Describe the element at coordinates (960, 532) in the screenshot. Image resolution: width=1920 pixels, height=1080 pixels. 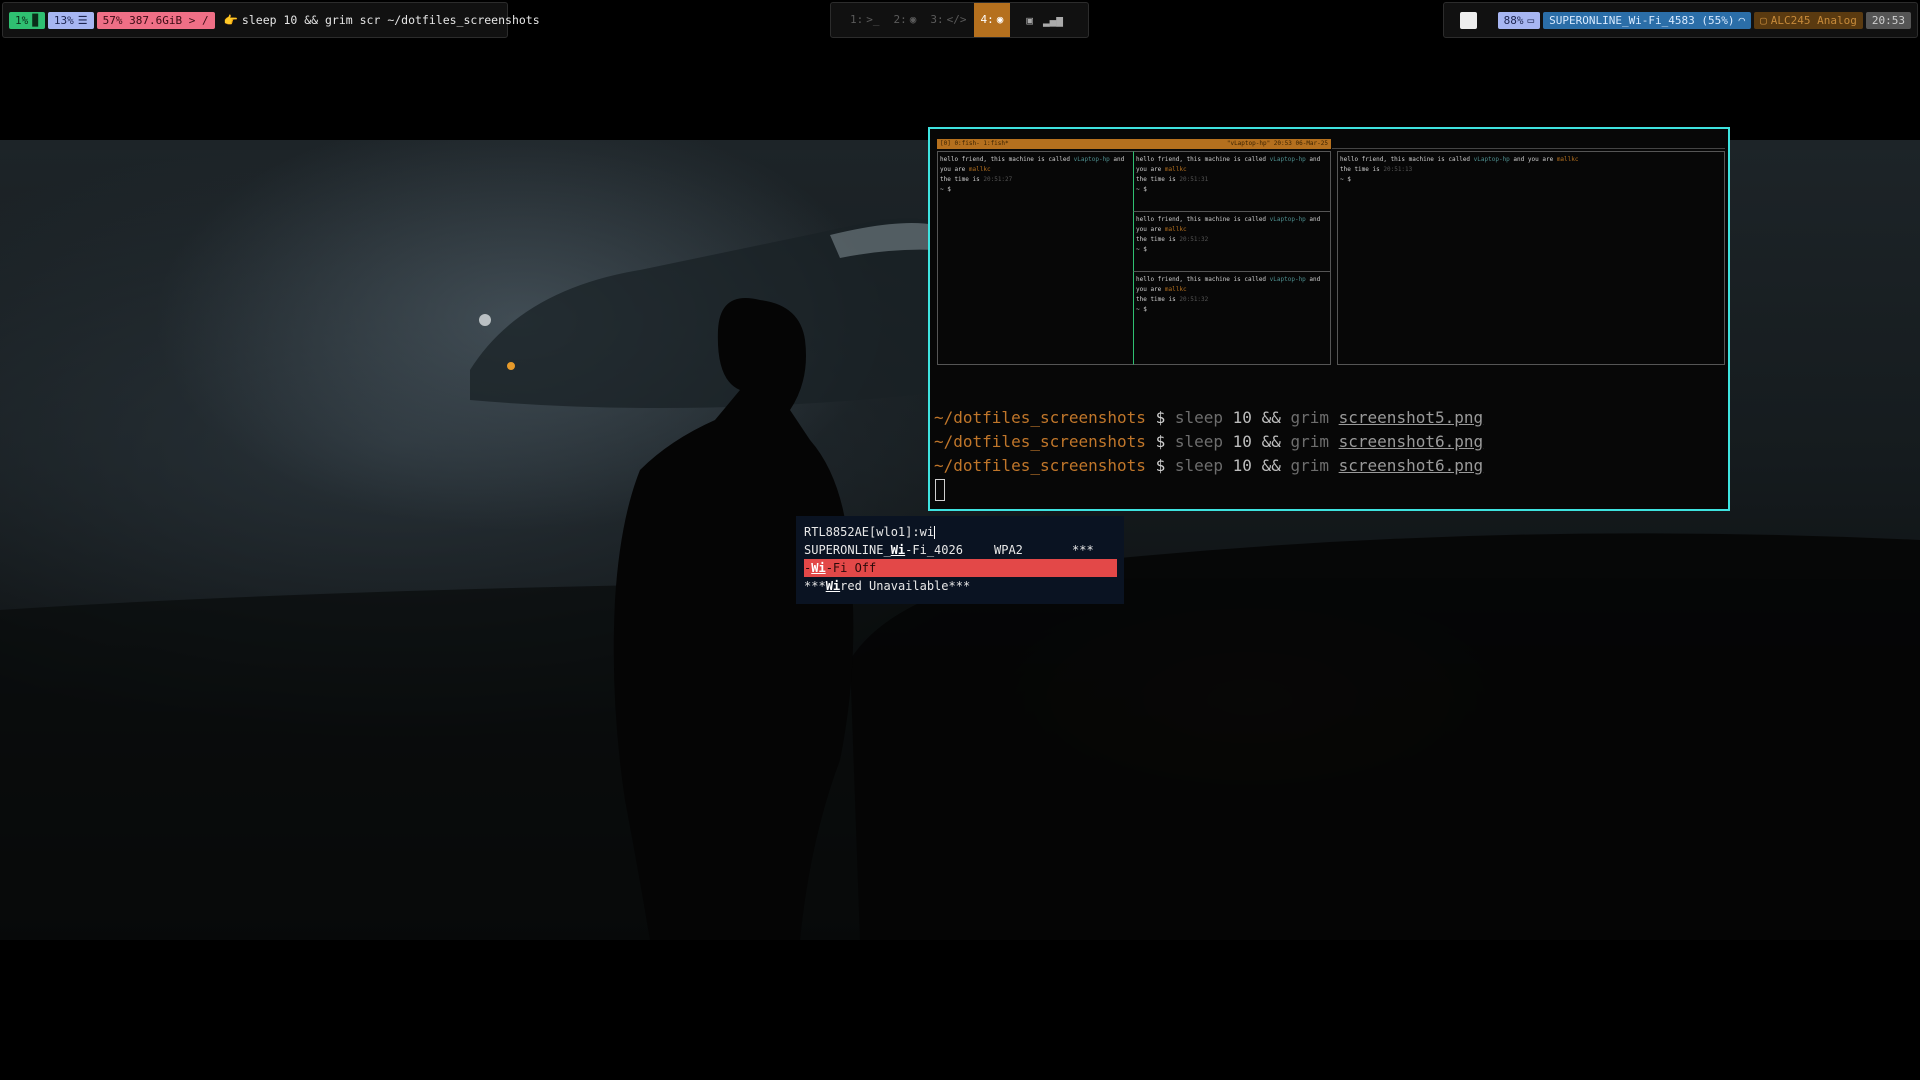
I see `wifi-menu-search: RTL8852AE[wlo1]:wi` at that location.